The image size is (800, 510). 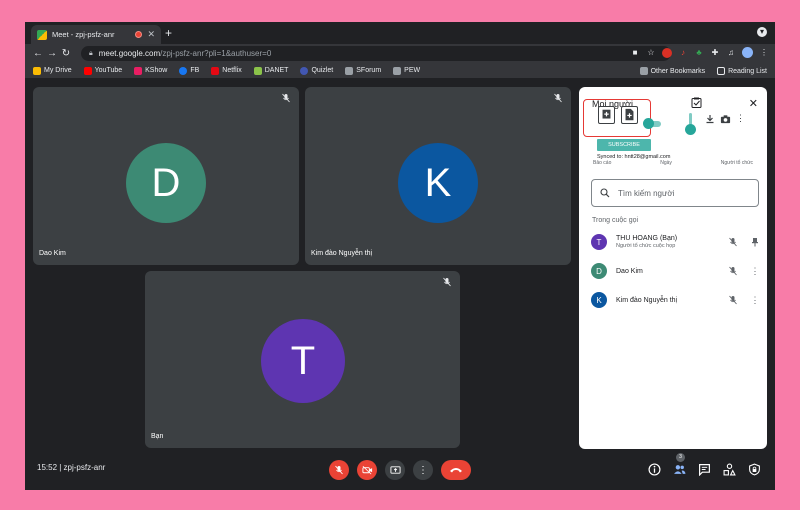 I want to click on hang-up-icon, so click(x=456, y=470).